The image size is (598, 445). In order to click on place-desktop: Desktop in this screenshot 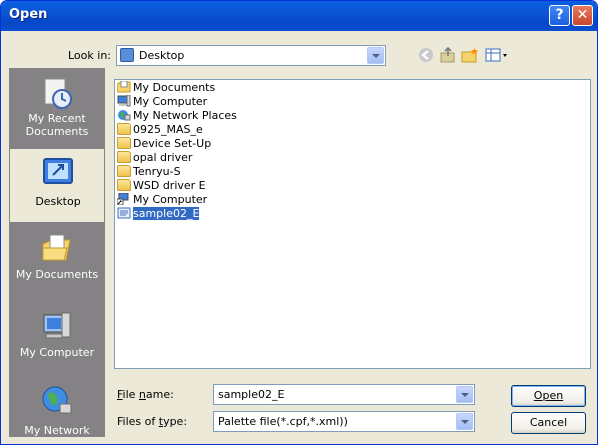, I will do `click(57, 185)`.